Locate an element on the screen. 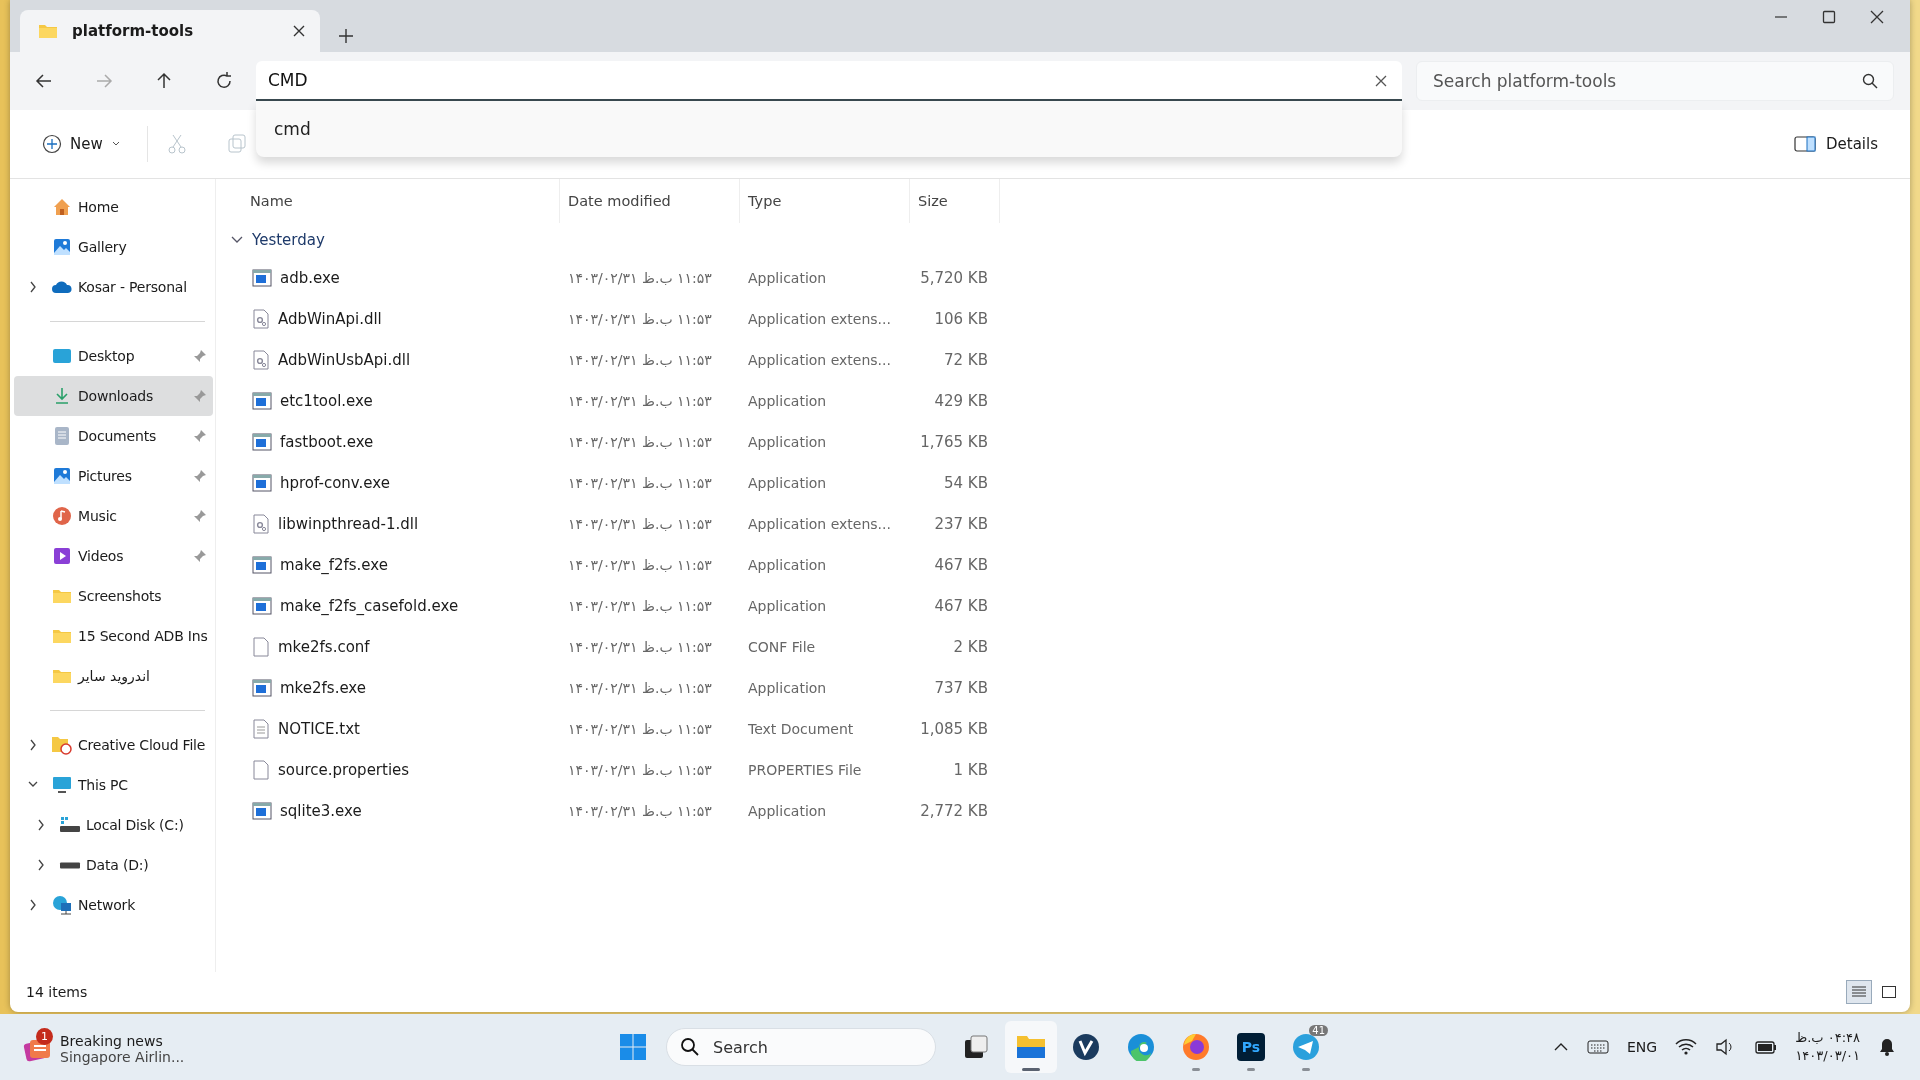 The height and width of the screenshot is (1080, 1920). wifi-icon is located at coordinates (1686, 1047).